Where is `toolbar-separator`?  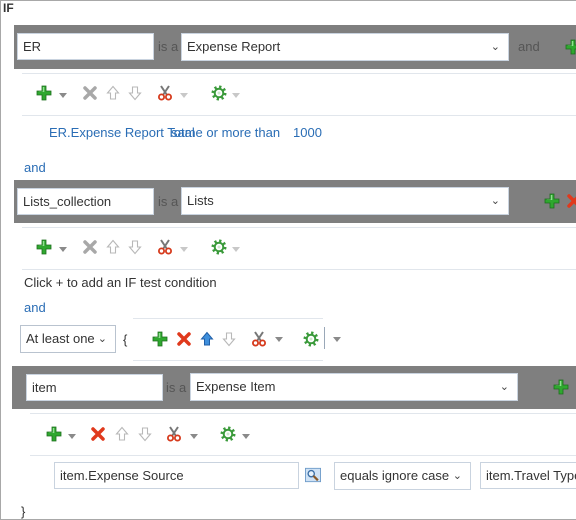
toolbar-separator is located at coordinates (324, 338).